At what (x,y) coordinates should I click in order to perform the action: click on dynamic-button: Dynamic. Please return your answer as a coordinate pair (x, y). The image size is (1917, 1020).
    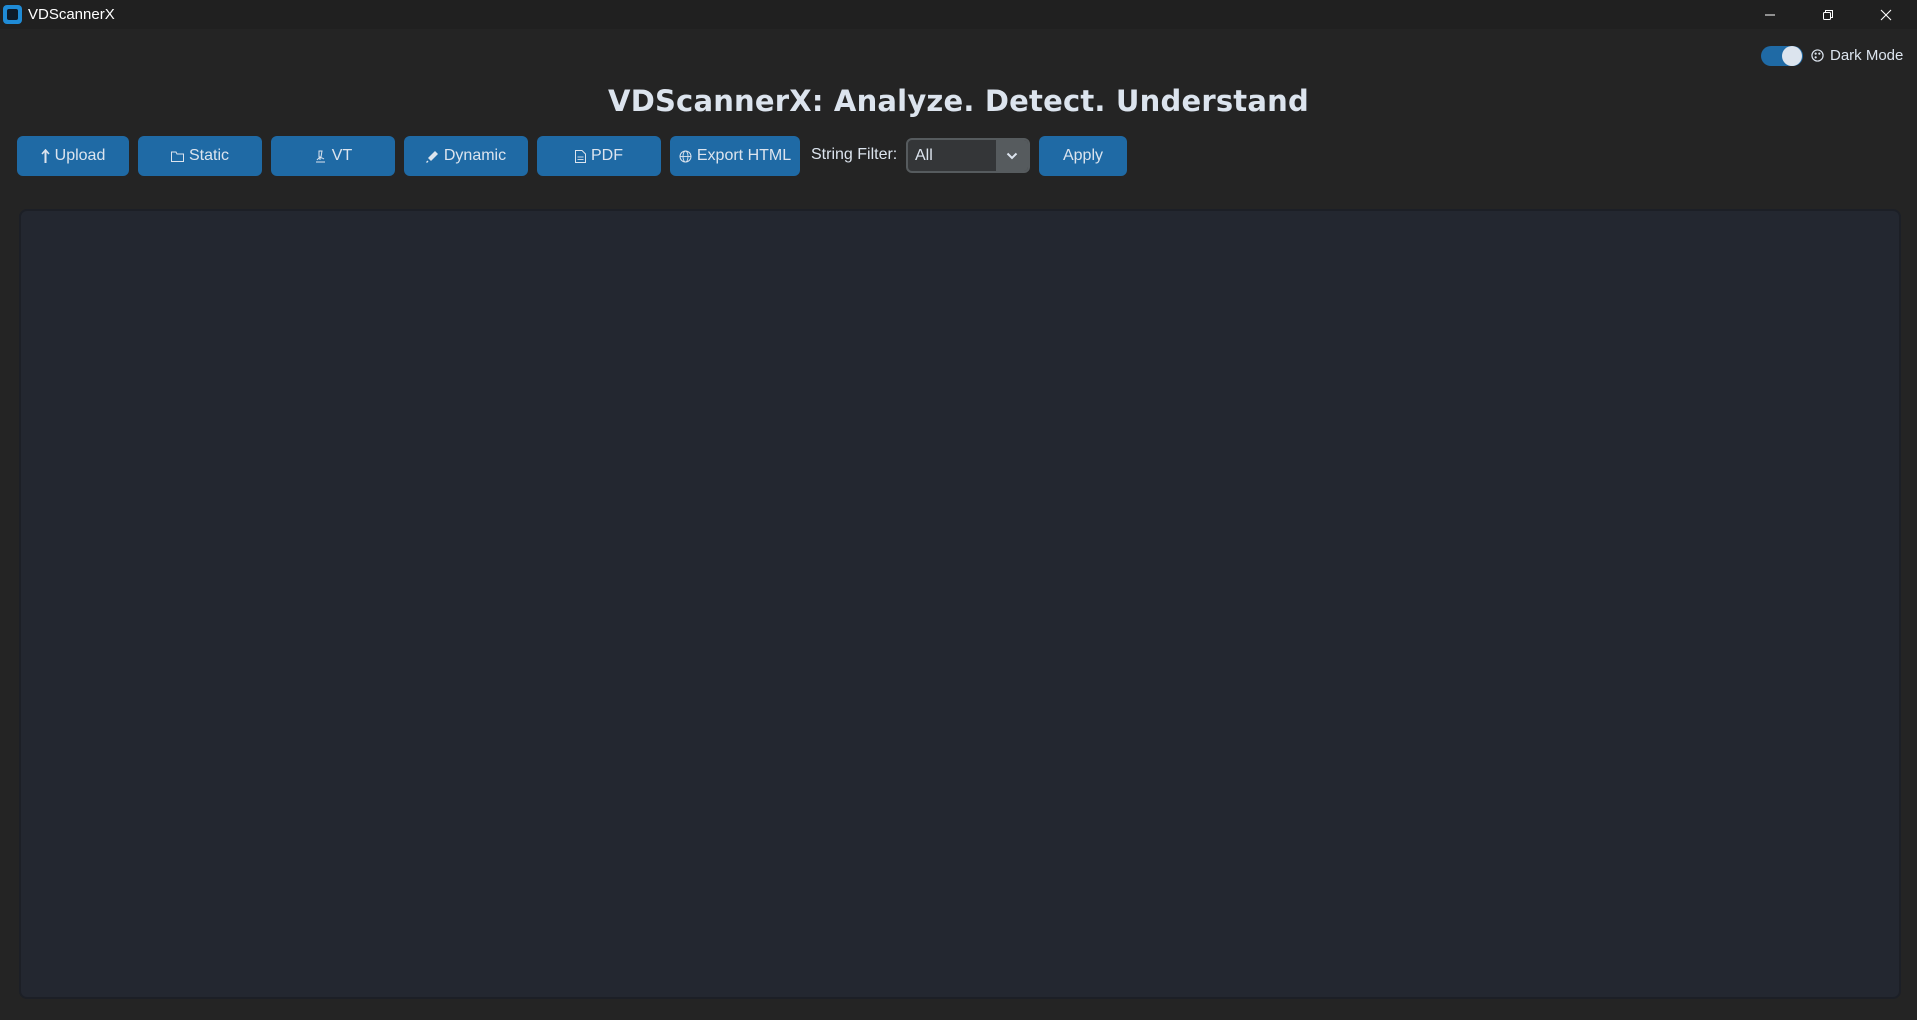
    Looking at the image, I should click on (466, 156).